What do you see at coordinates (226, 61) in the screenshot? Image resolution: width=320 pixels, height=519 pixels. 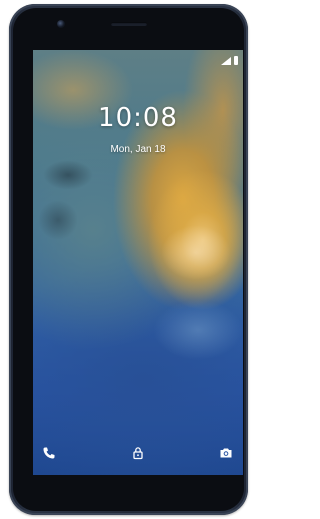 I see `signal-icon` at bounding box center [226, 61].